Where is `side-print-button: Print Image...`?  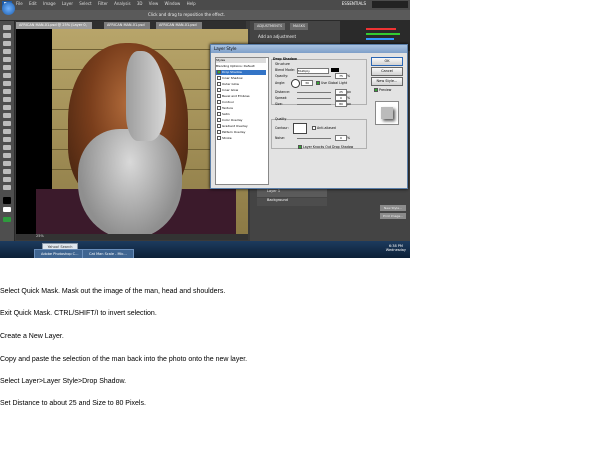
side-print-button: Print Image... is located at coordinates (393, 216).